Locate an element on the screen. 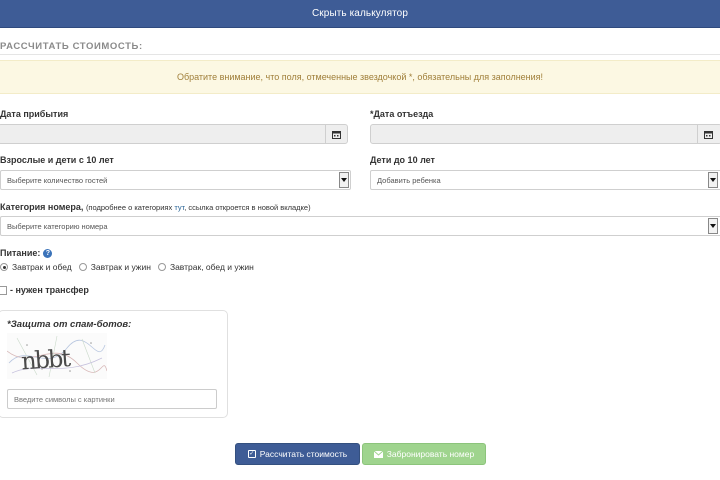 This screenshot has width=720, height=480. envelope-icon is located at coordinates (378, 454).